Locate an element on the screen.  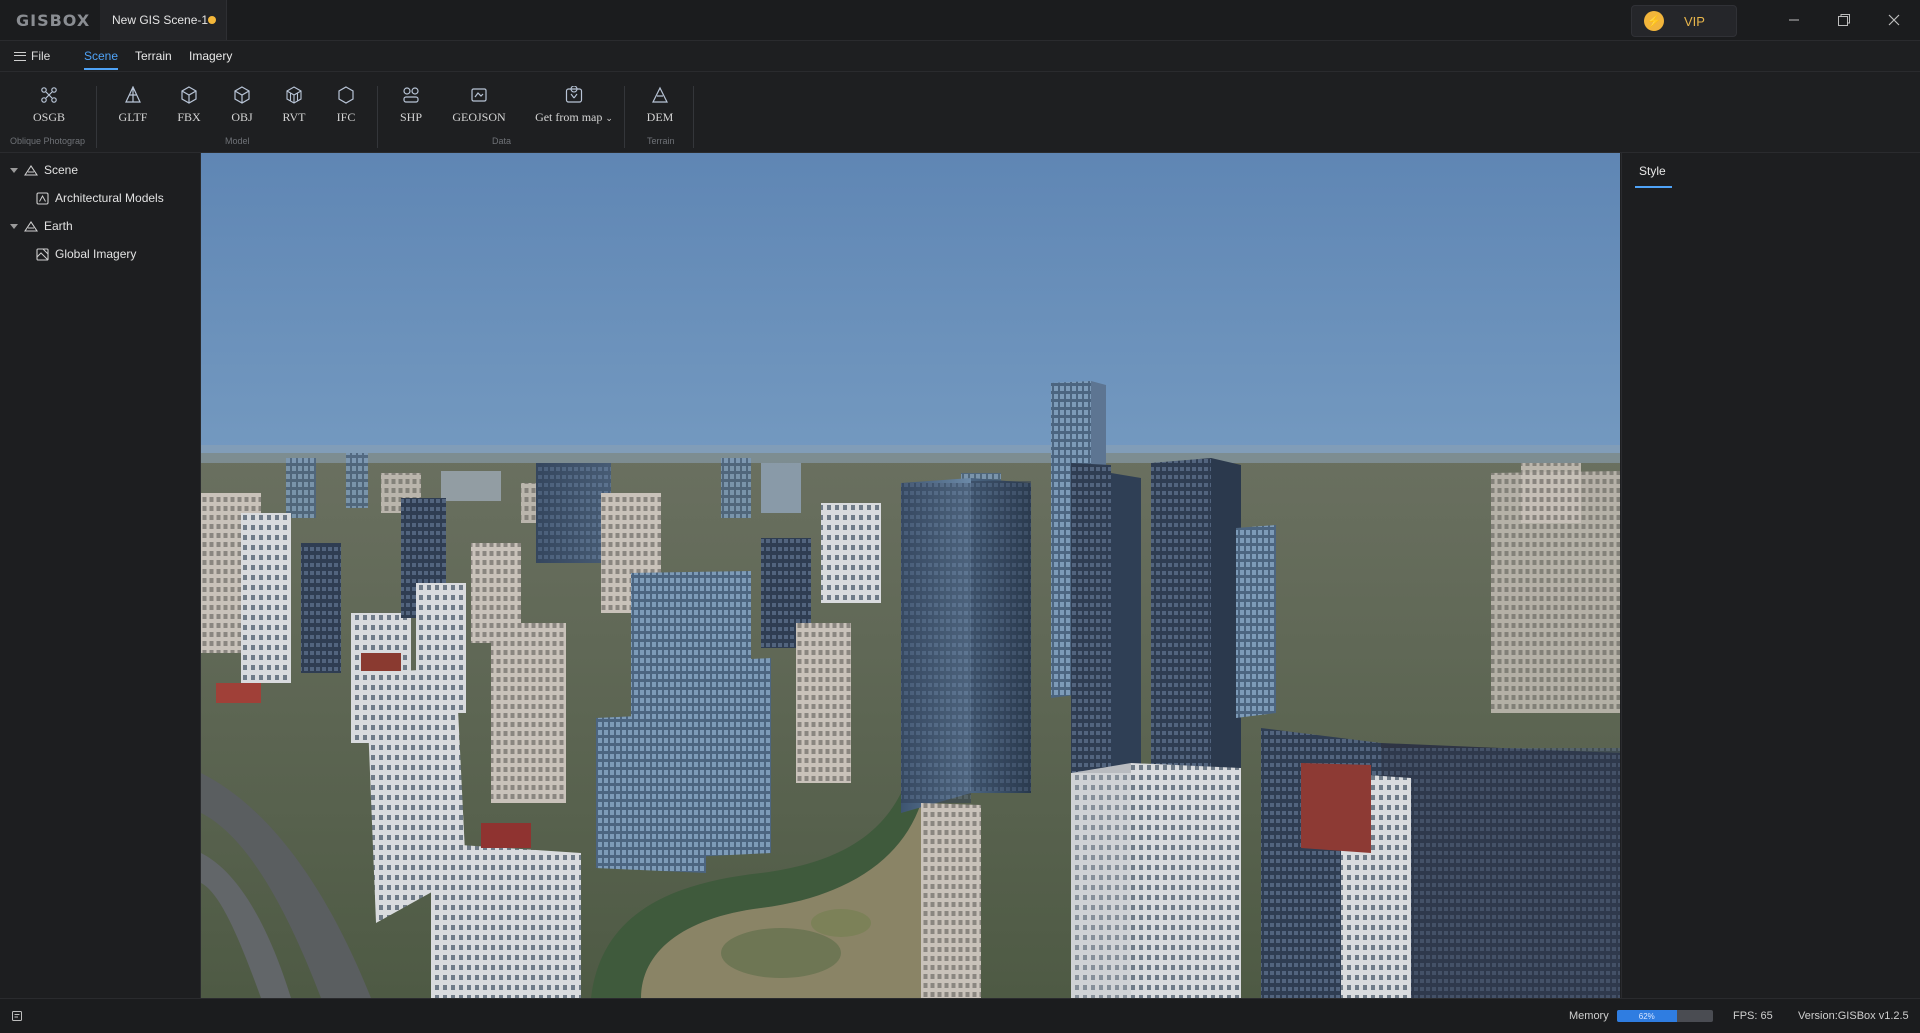
fps-readout: FPS: 65 is located at coordinates (1753, 1016).